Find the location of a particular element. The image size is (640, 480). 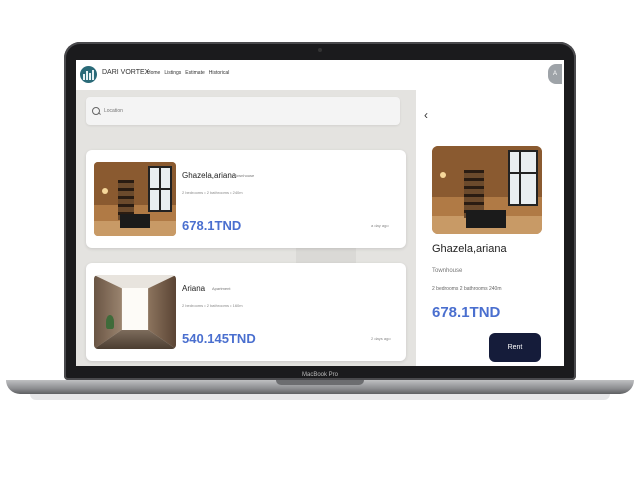

search-icon is located at coordinates (96, 111).